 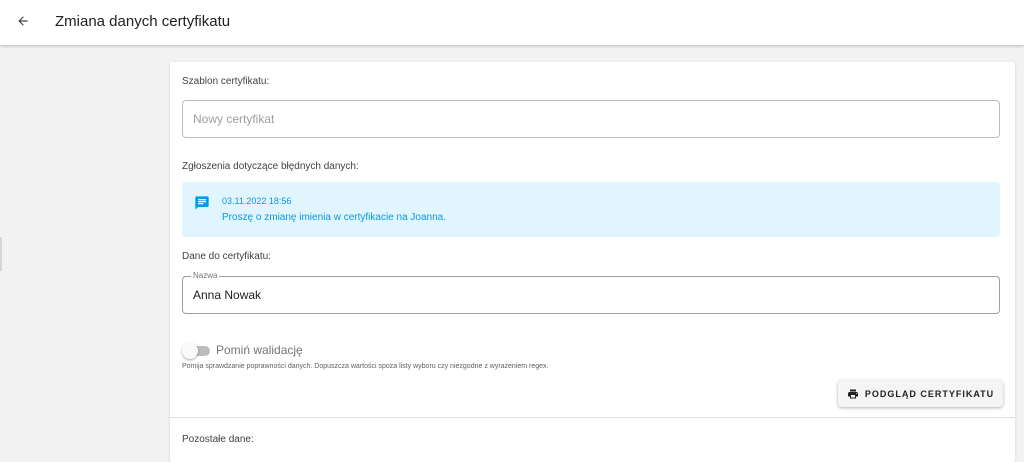 What do you see at coordinates (852, 393) in the screenshot?
I see `printer-icon` at bounding box center [852, 393].